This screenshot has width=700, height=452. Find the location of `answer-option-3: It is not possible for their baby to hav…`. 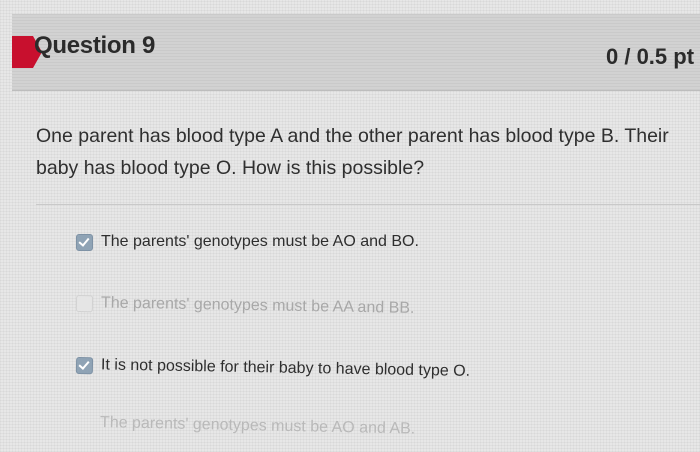

answer-option-3: It is not possible for their baby to hav… is located at coordinates (273, 368).